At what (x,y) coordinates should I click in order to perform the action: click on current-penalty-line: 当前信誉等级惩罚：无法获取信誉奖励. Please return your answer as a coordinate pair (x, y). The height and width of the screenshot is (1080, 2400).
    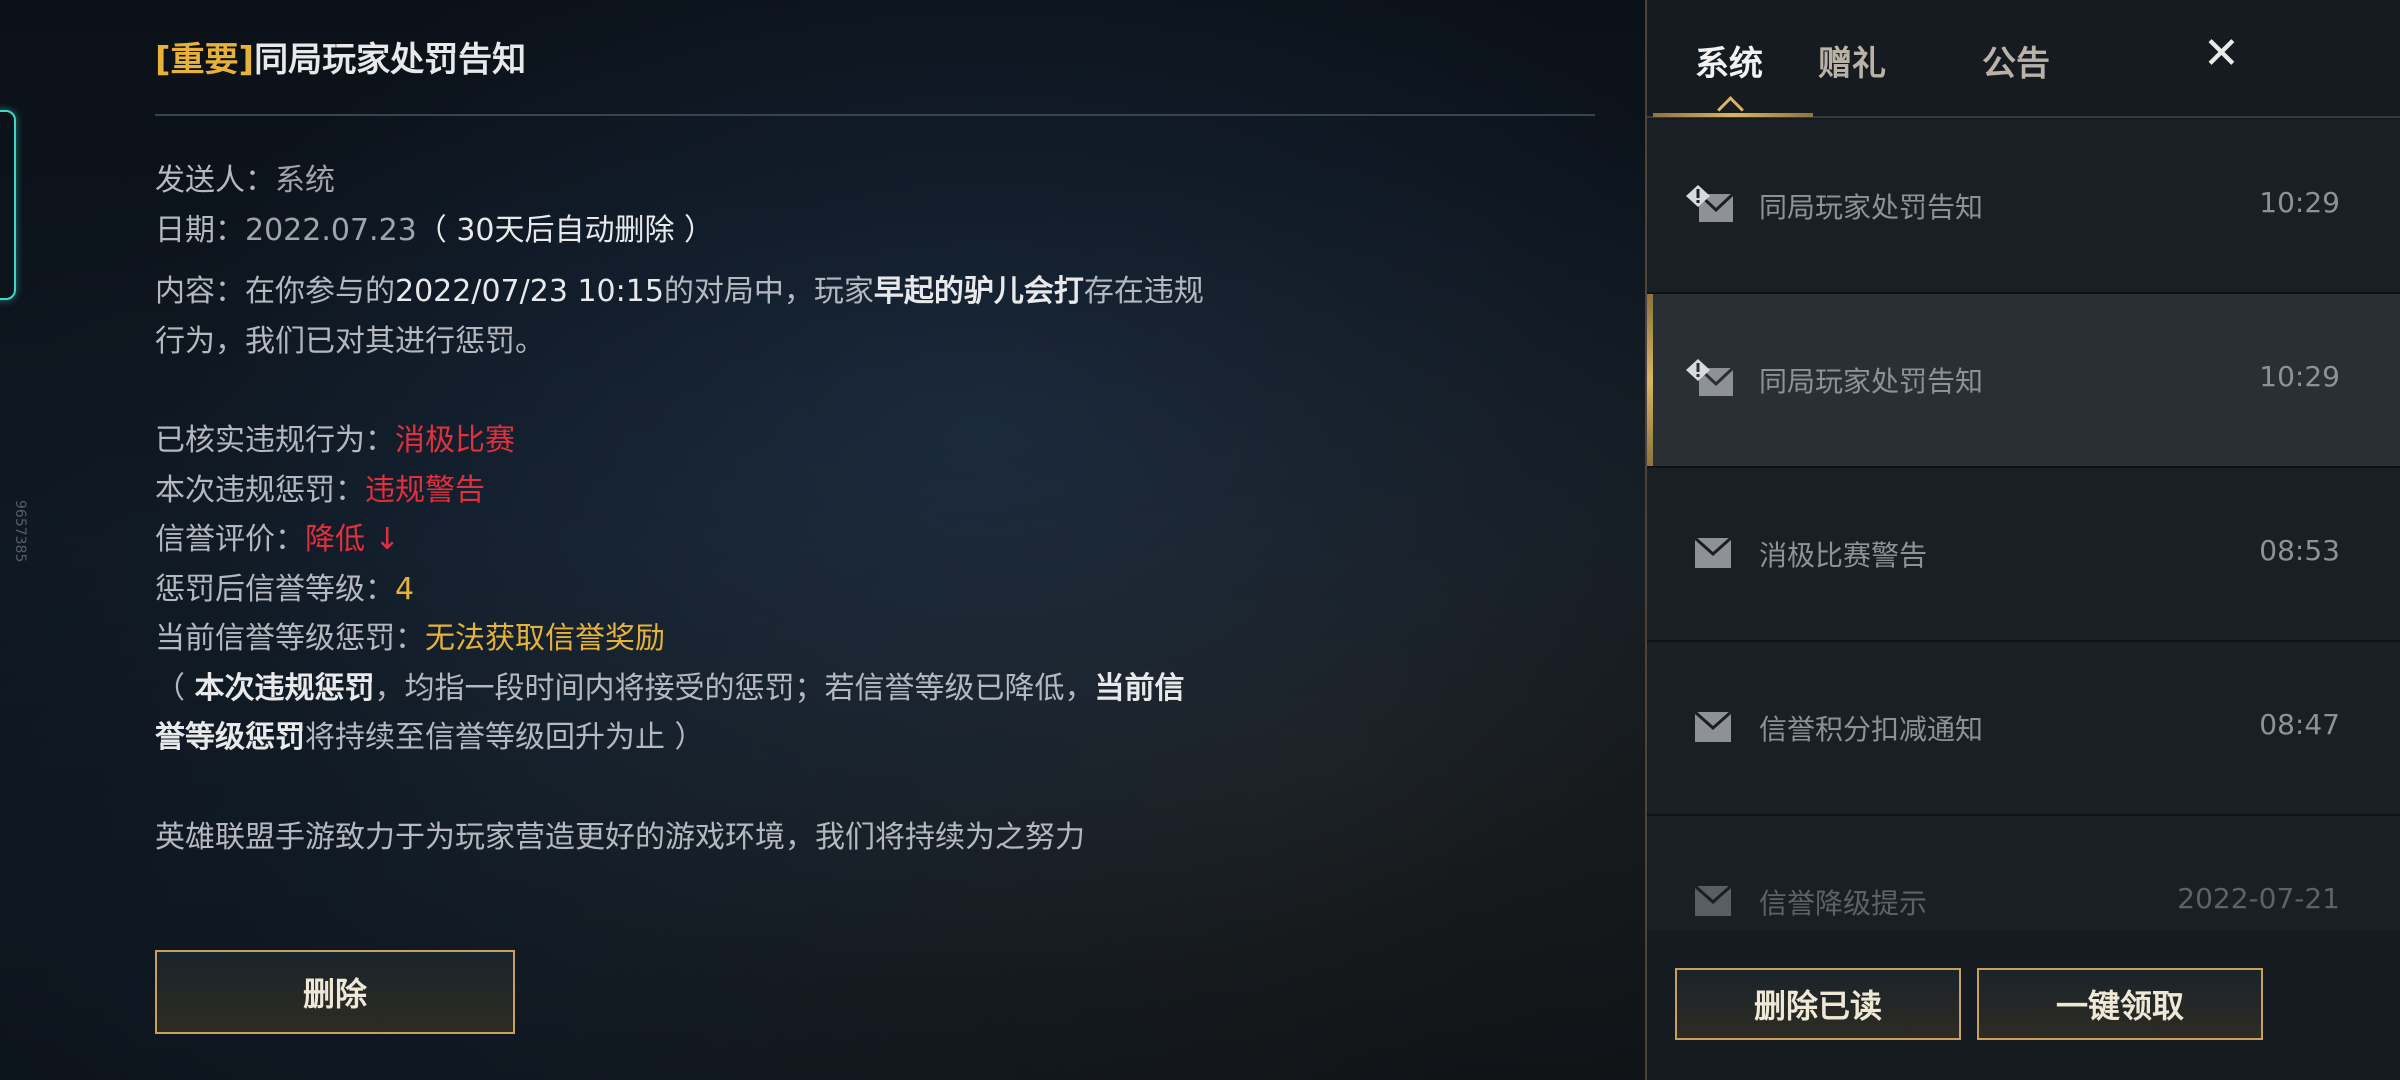
    Looking at the image, I should click on (410, 635).